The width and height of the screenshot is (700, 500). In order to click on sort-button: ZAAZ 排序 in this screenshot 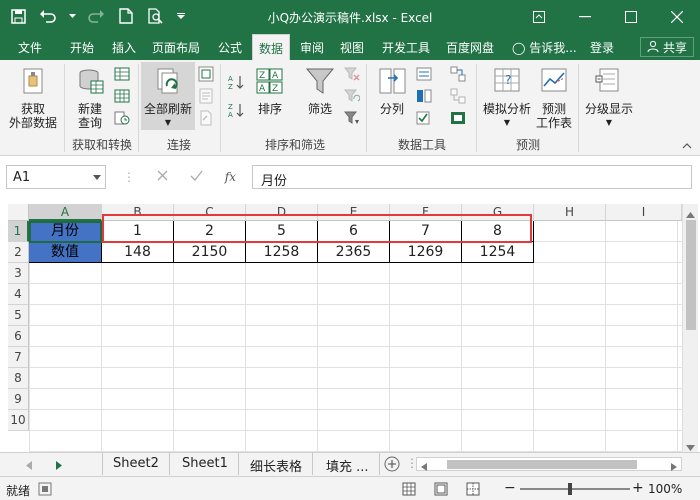, I will do `click(270, 91)`.